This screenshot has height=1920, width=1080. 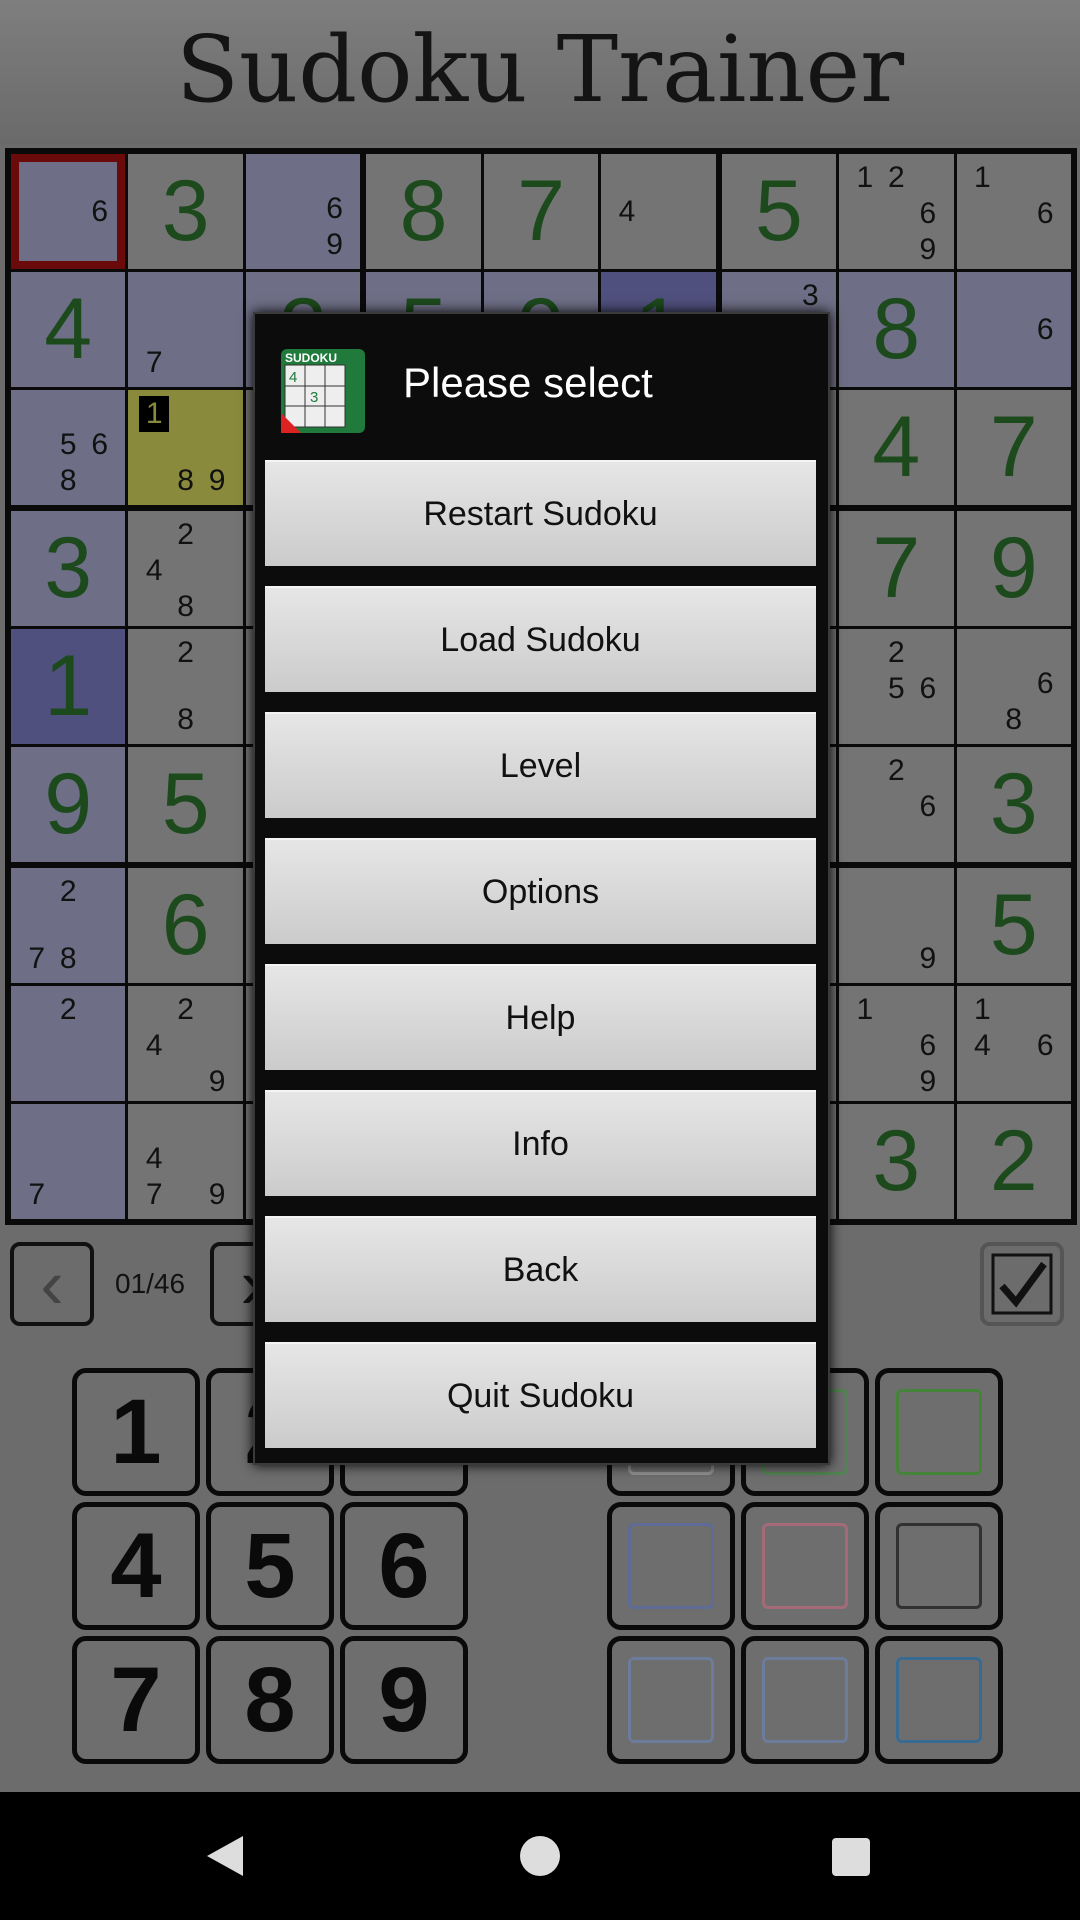 I want to click on recents-icon, so click(x=851, y=1857).